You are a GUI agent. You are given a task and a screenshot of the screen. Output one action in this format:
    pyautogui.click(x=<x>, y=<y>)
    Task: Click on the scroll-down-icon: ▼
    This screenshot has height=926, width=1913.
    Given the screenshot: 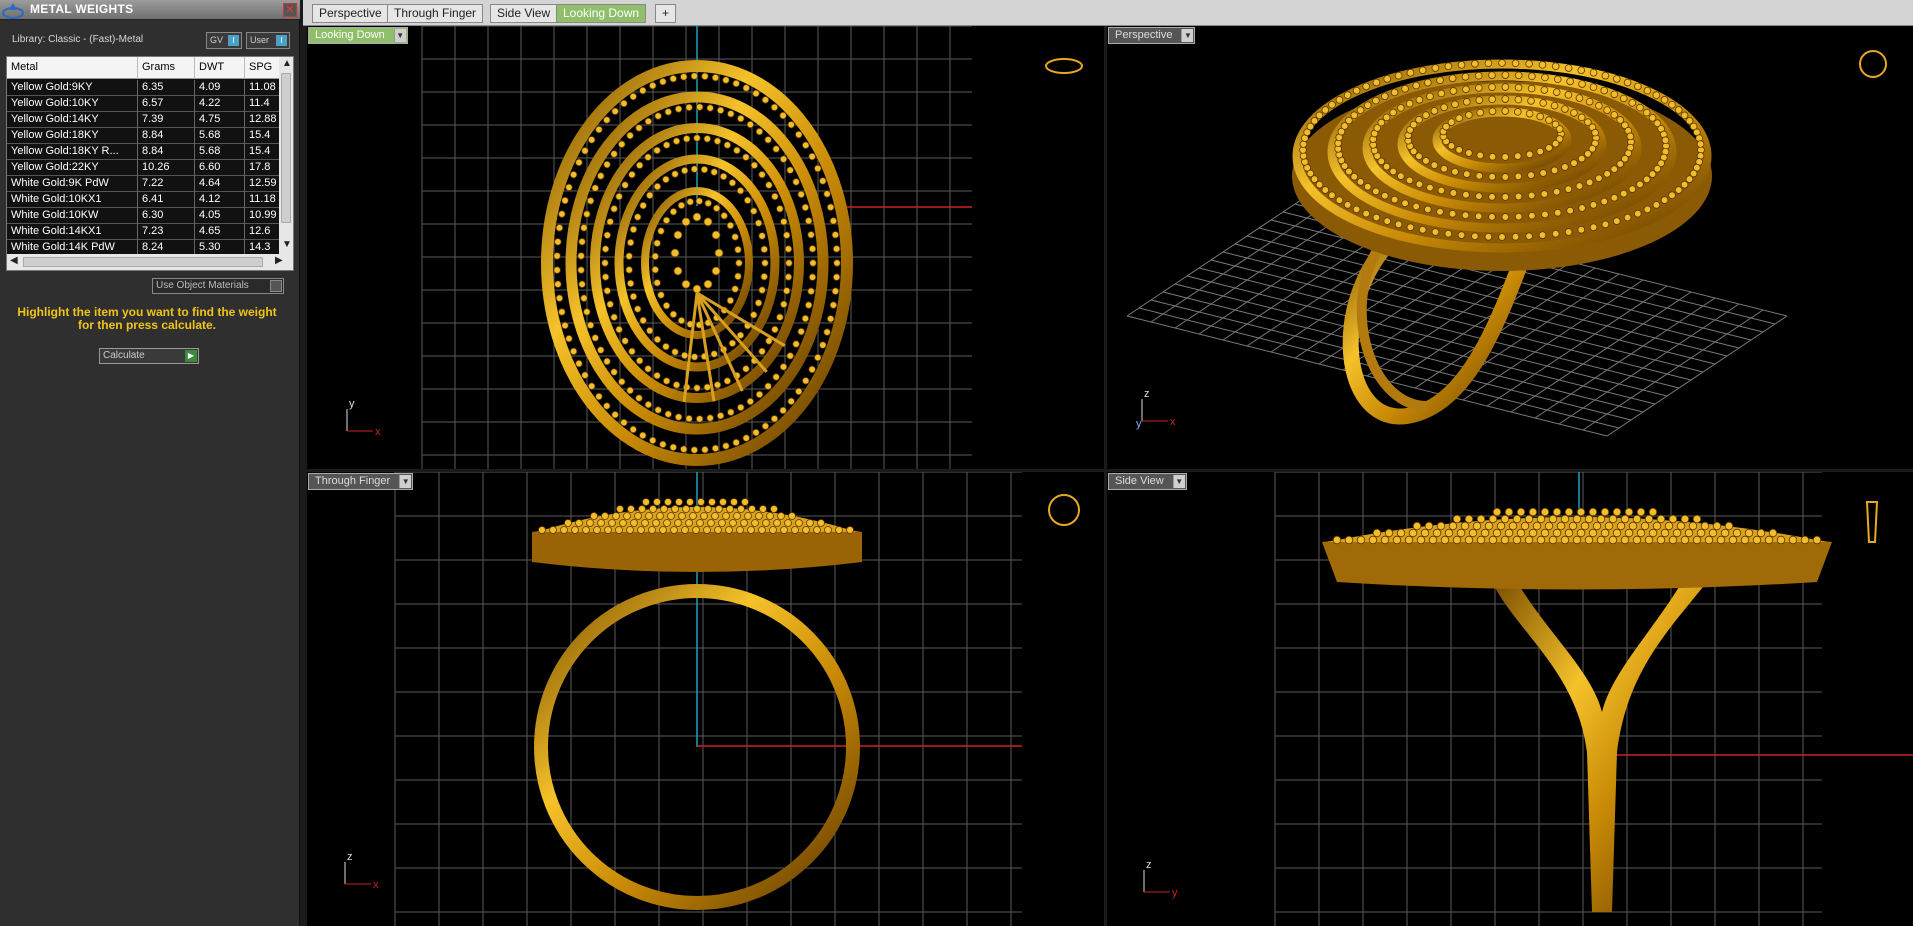 What is the action you would take?
    pyautogui.click(x=287, y=244)
    